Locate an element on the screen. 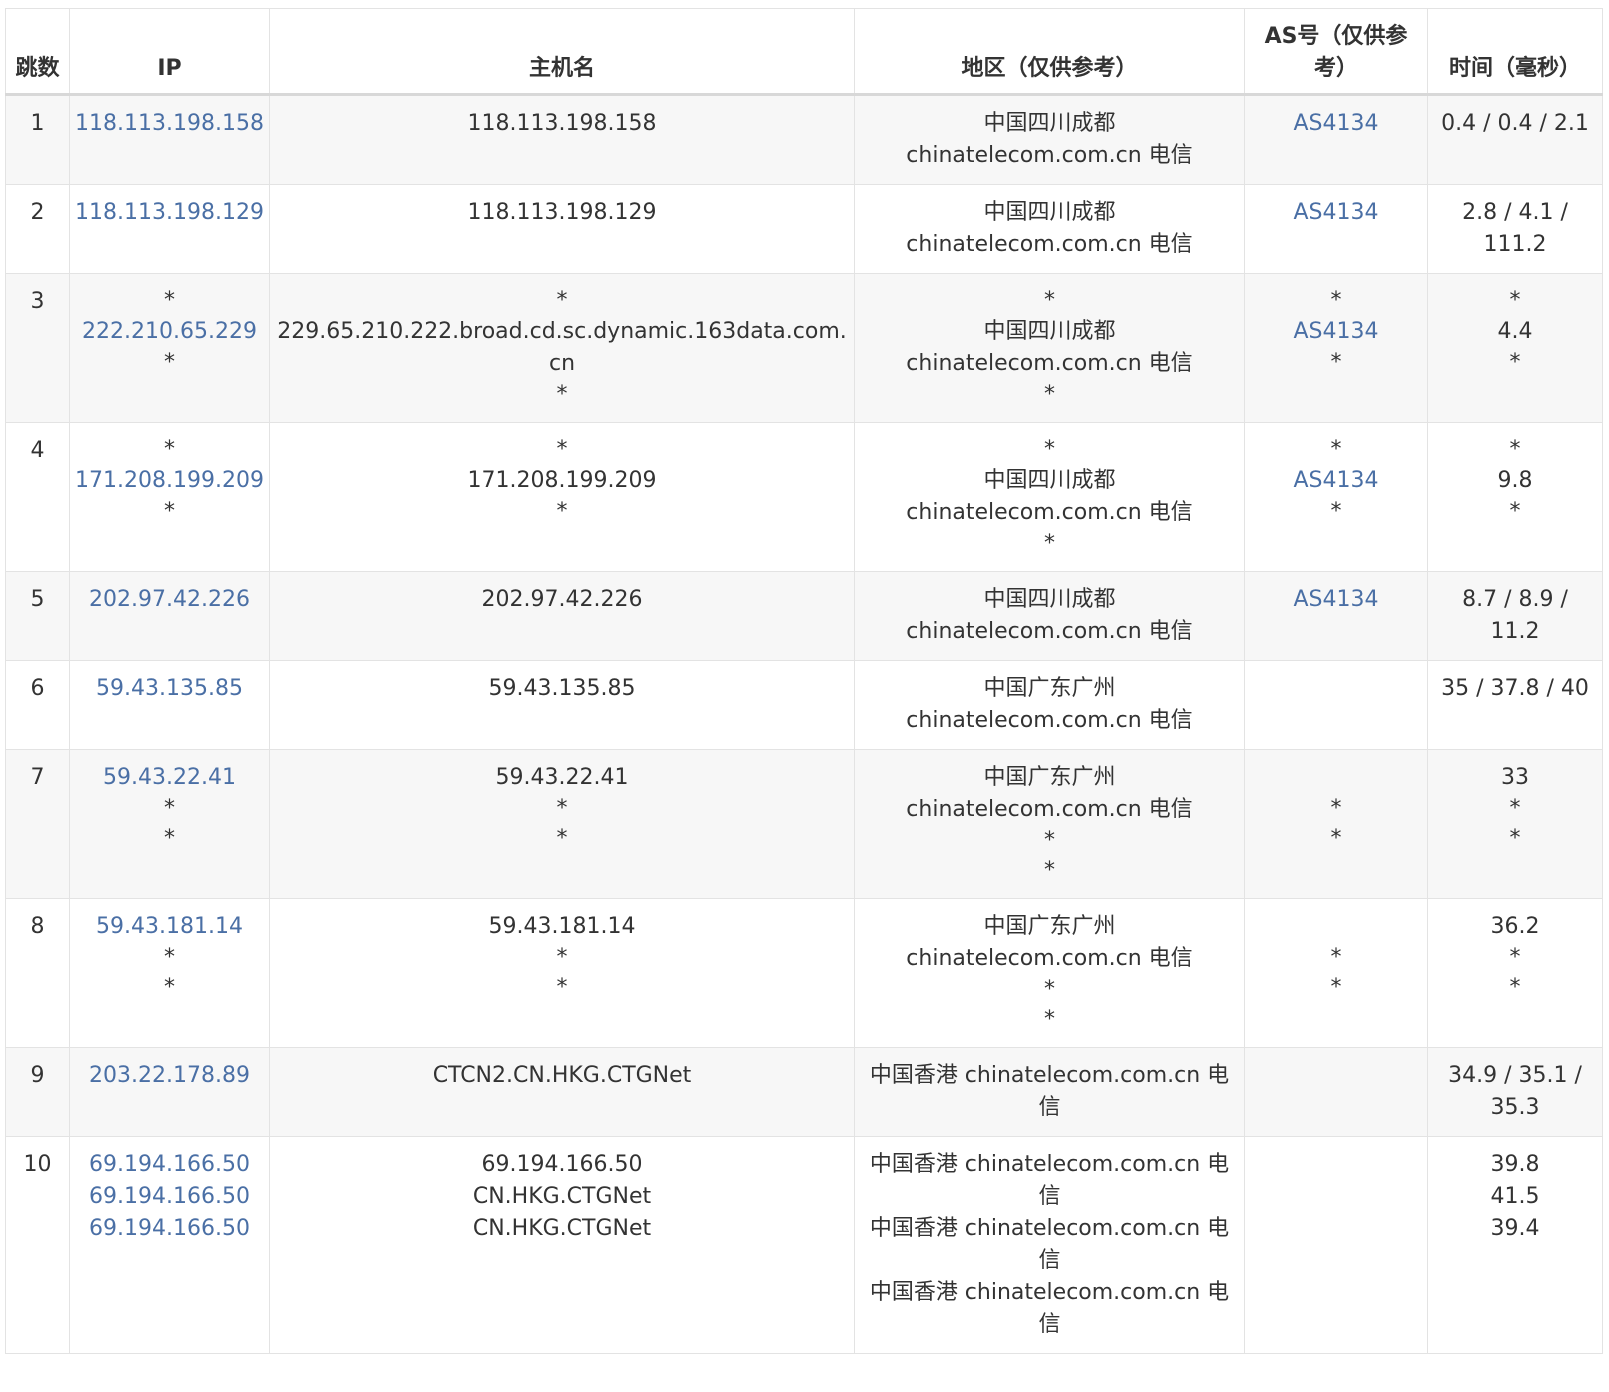  ip-link: 222.210.65.229 is located at coordinates (169, 332).